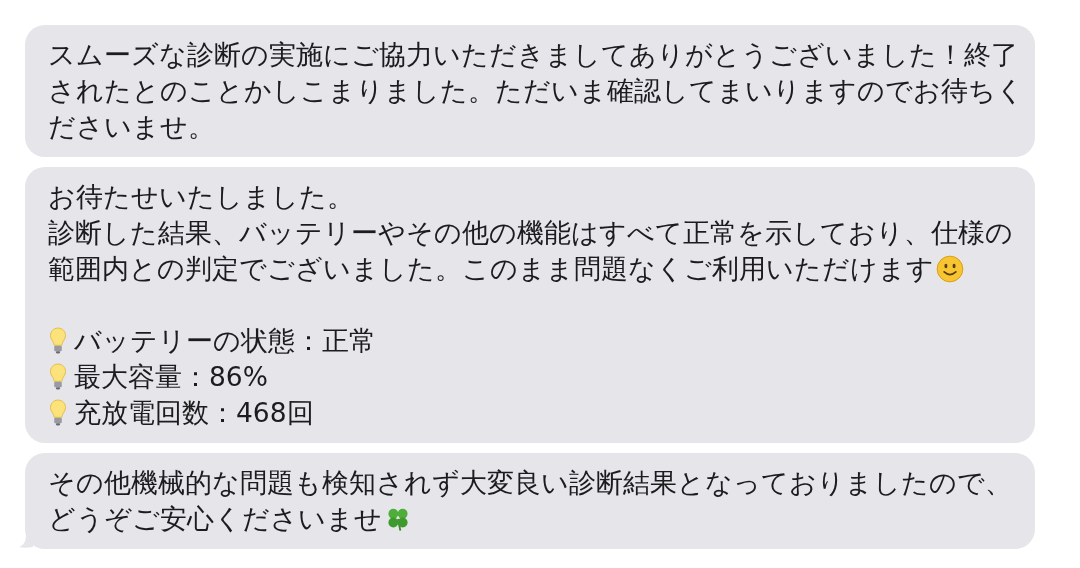  Describe the element at coordinates (194, 413) in the screenshot. I see `list-item-text: 充放電回数：468回` at that location.